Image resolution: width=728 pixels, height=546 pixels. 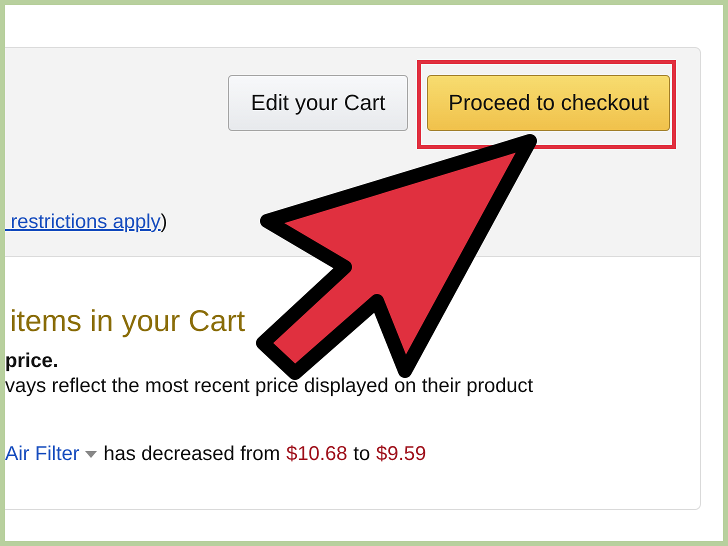 I want to click on new-price: $9.59, so click(x=401, y=454).